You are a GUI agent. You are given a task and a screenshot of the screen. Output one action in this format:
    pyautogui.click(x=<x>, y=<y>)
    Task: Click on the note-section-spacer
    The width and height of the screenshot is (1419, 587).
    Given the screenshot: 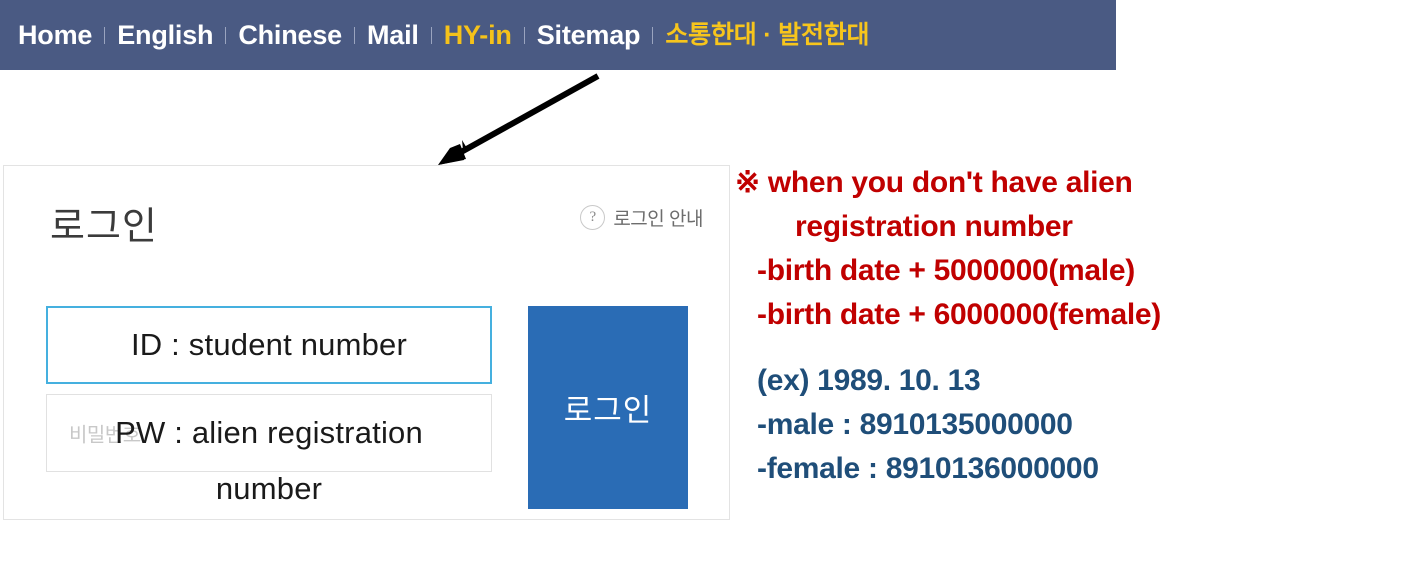 What is the action you would take?
    pyautogui.click(x=1077, y=348)
    